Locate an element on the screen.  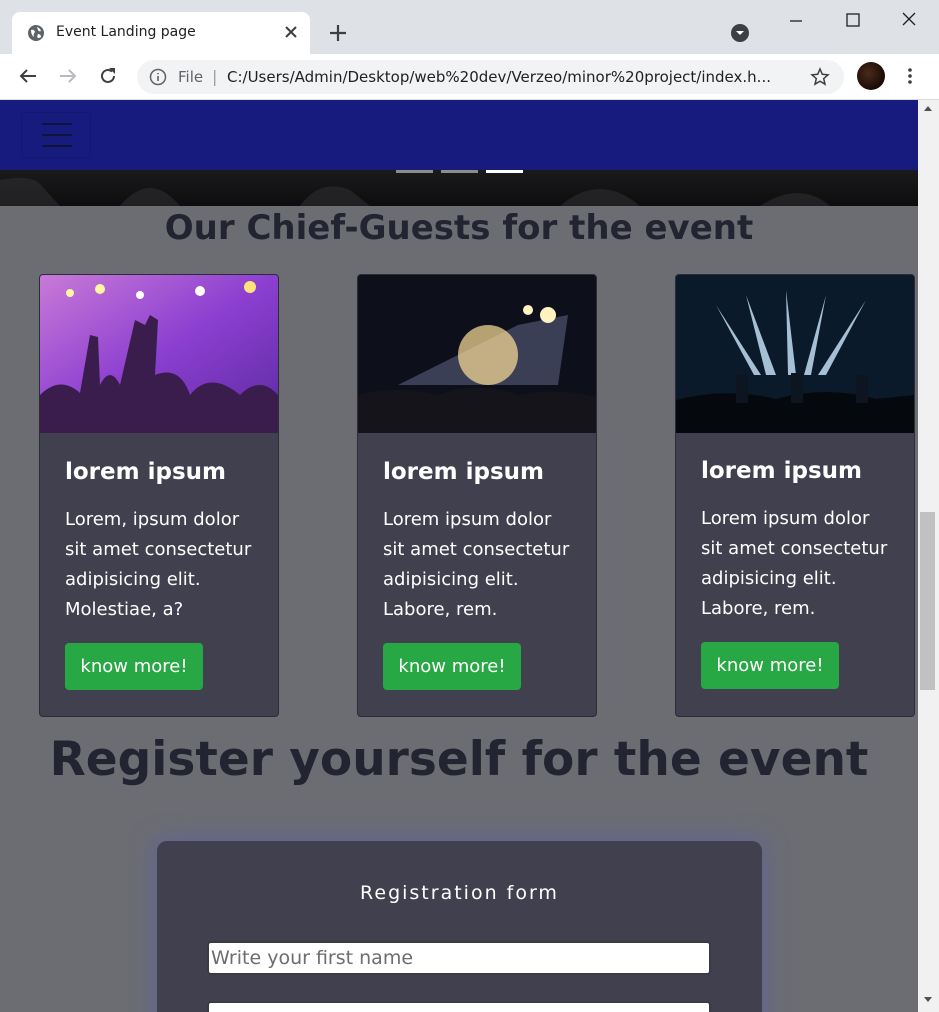
tab-strip: Event Landing page is located at coordinates (469, 27).